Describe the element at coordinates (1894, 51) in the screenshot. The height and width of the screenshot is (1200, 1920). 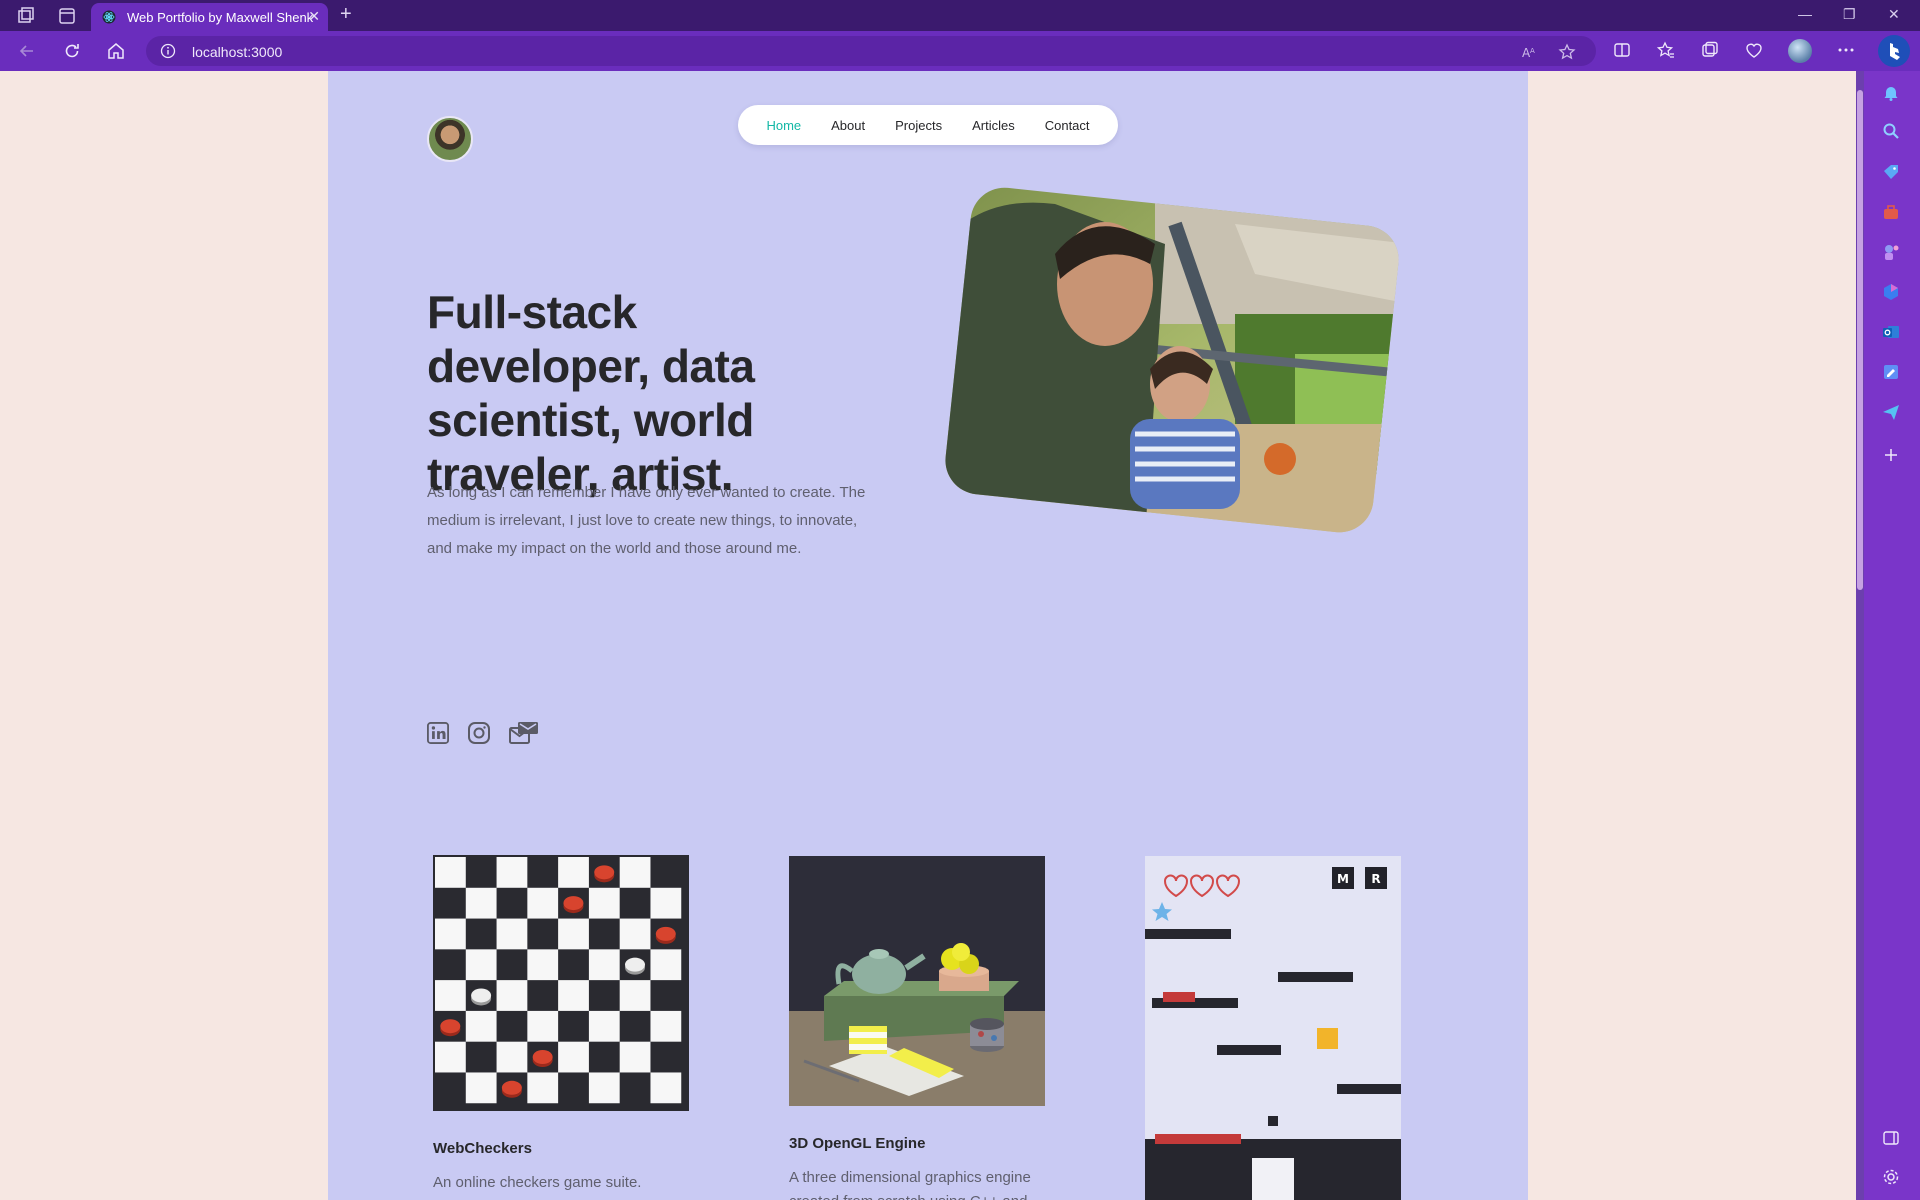
I see `copilot-icon` at that location.